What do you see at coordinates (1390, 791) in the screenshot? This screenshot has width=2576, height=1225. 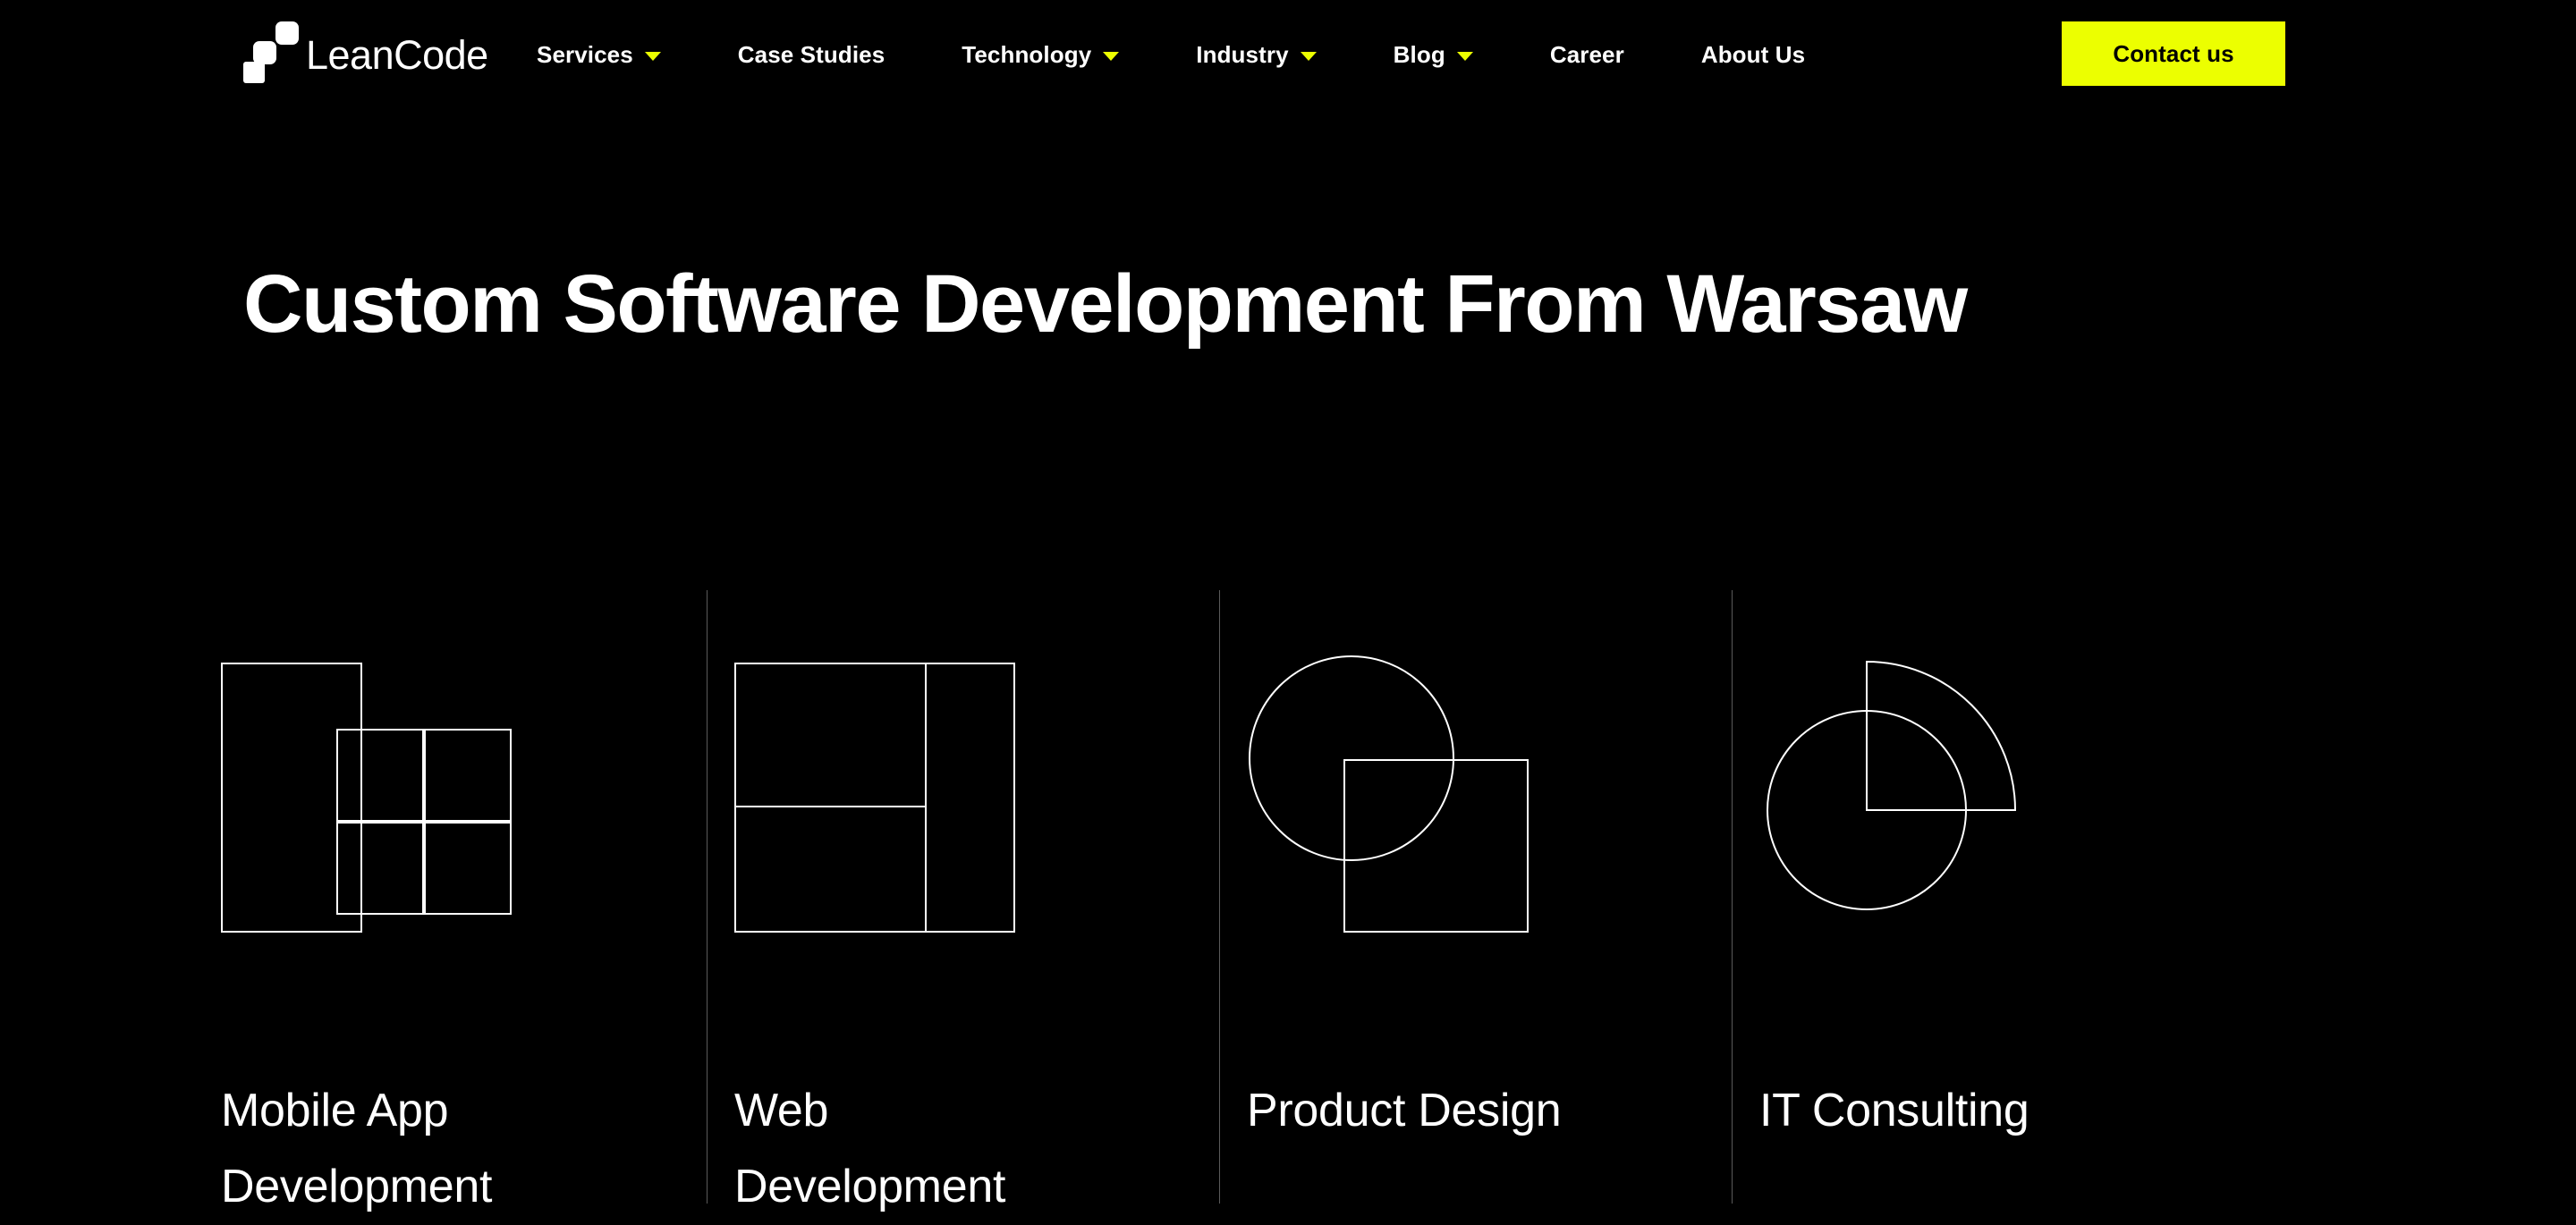 I see `product-design-icon` at bounding box center [1390, 791].